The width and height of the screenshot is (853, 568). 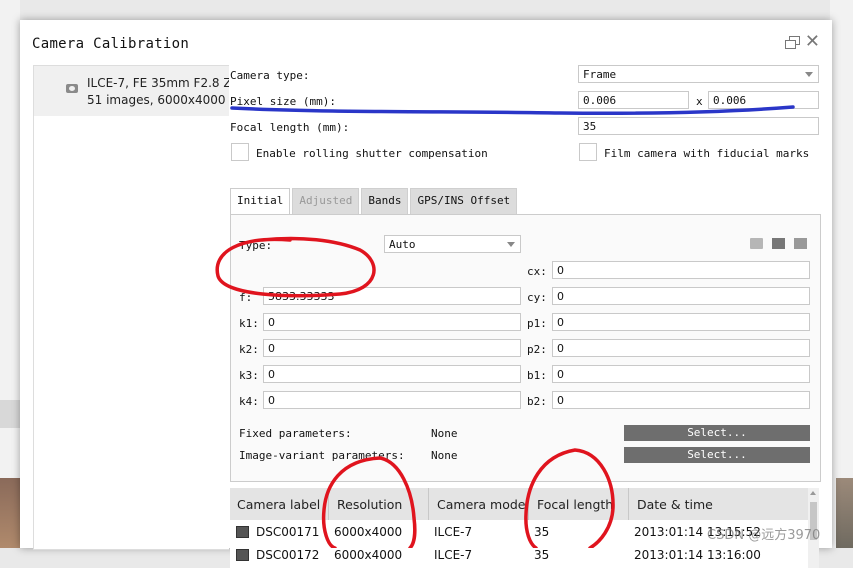 What do you see at coordinates (283, 101) in the screenshot?
I see `pixel-size-label: Pixel size (mm):` at bounding box center [283, 101].